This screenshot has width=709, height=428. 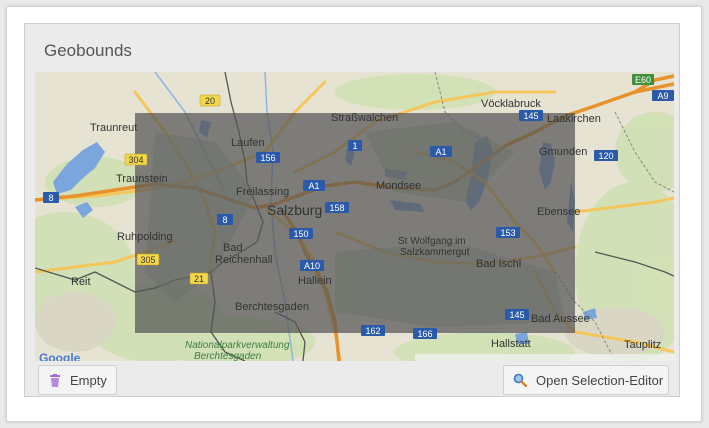 I want to click on svg-text: 153, so click(x=507, y=233).